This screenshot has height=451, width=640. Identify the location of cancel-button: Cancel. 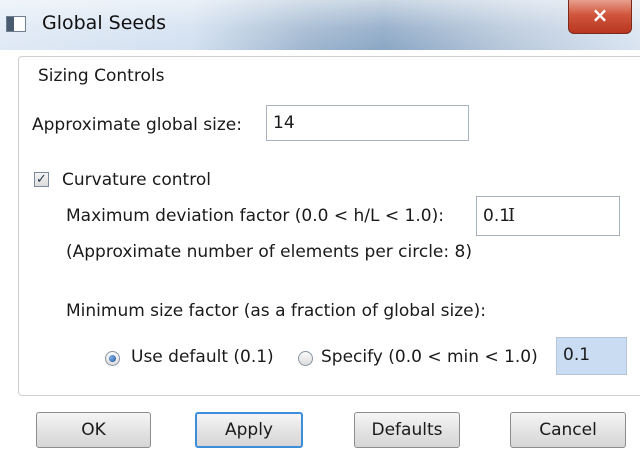
(568, 430).